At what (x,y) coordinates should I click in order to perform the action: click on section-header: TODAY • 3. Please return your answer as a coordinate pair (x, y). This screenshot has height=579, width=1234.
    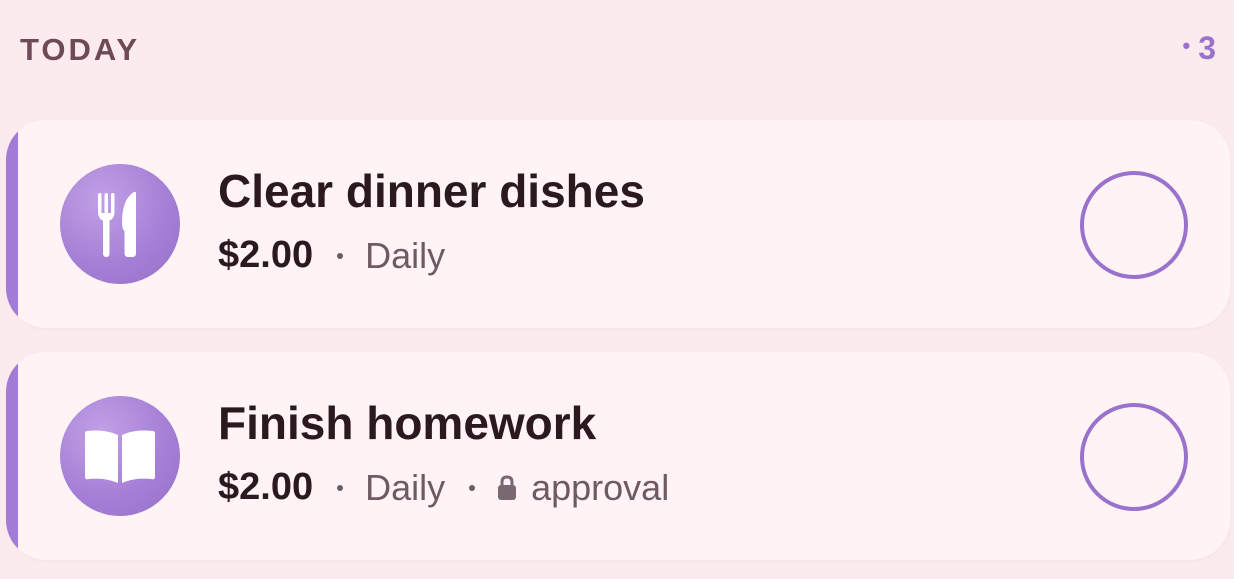
    Looking at the image, I should click on (618, 50).